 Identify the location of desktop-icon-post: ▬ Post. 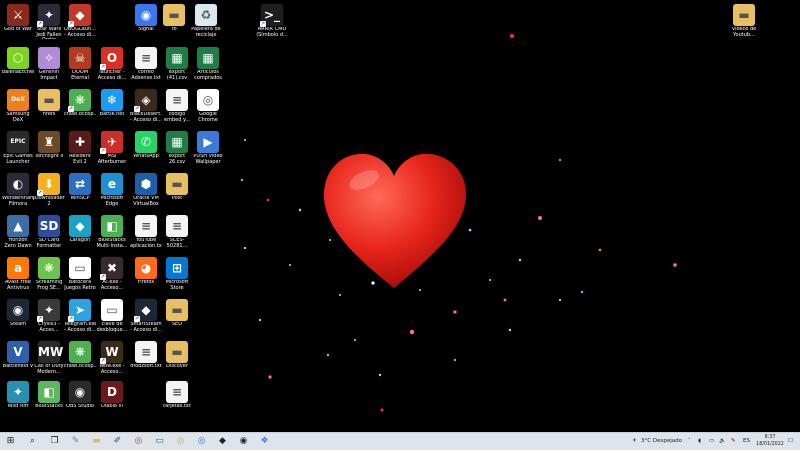
(177, 187).